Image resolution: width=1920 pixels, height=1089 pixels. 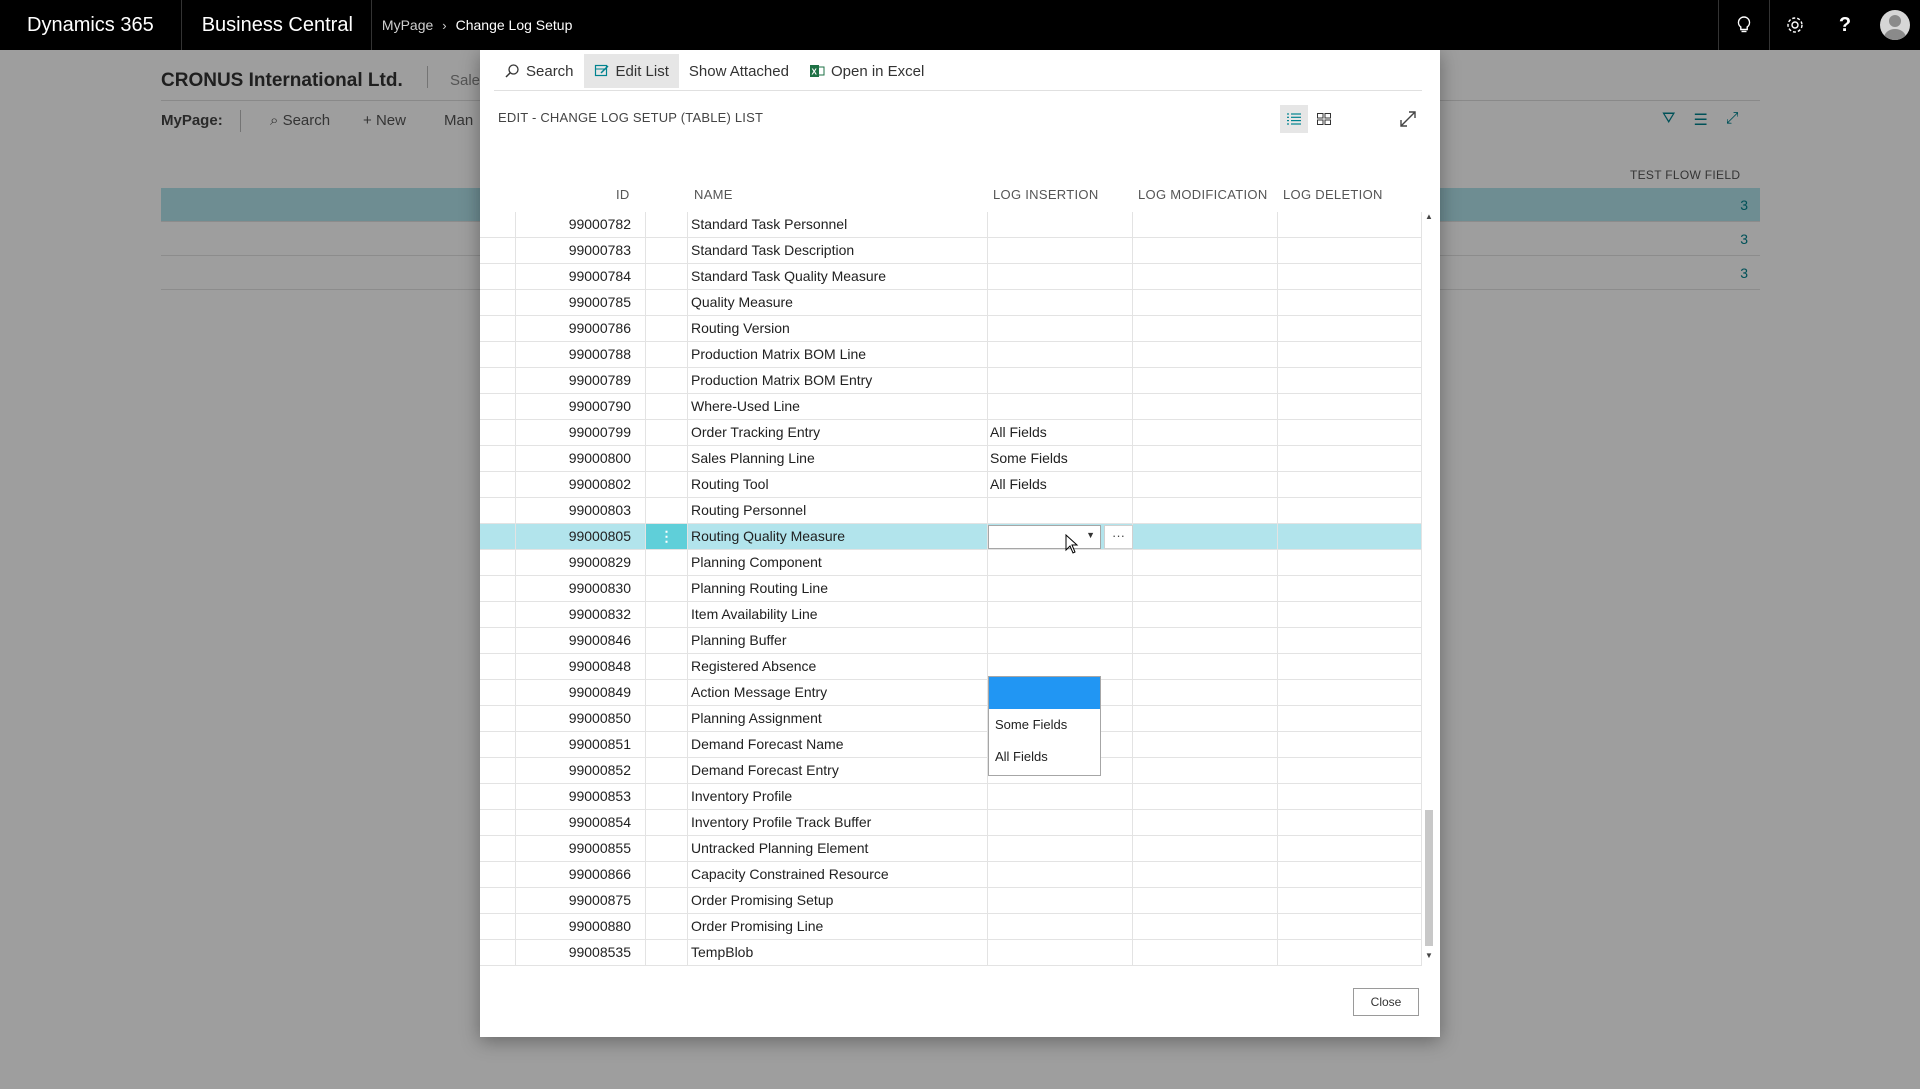 I want to click on dropdown-arrow-icon: ▼, so click(x=1090, y=535).